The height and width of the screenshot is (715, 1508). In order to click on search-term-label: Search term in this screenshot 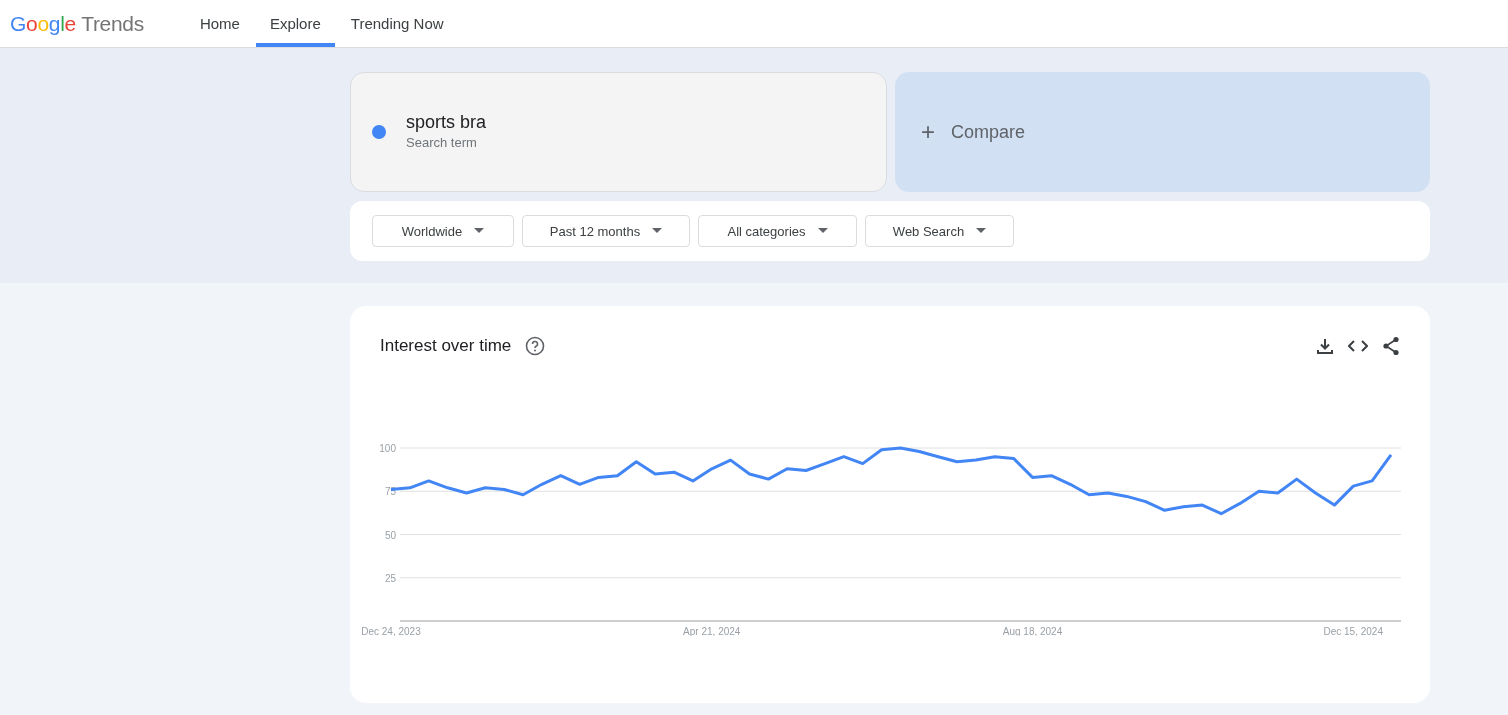, I will do `click(442, 142)`.